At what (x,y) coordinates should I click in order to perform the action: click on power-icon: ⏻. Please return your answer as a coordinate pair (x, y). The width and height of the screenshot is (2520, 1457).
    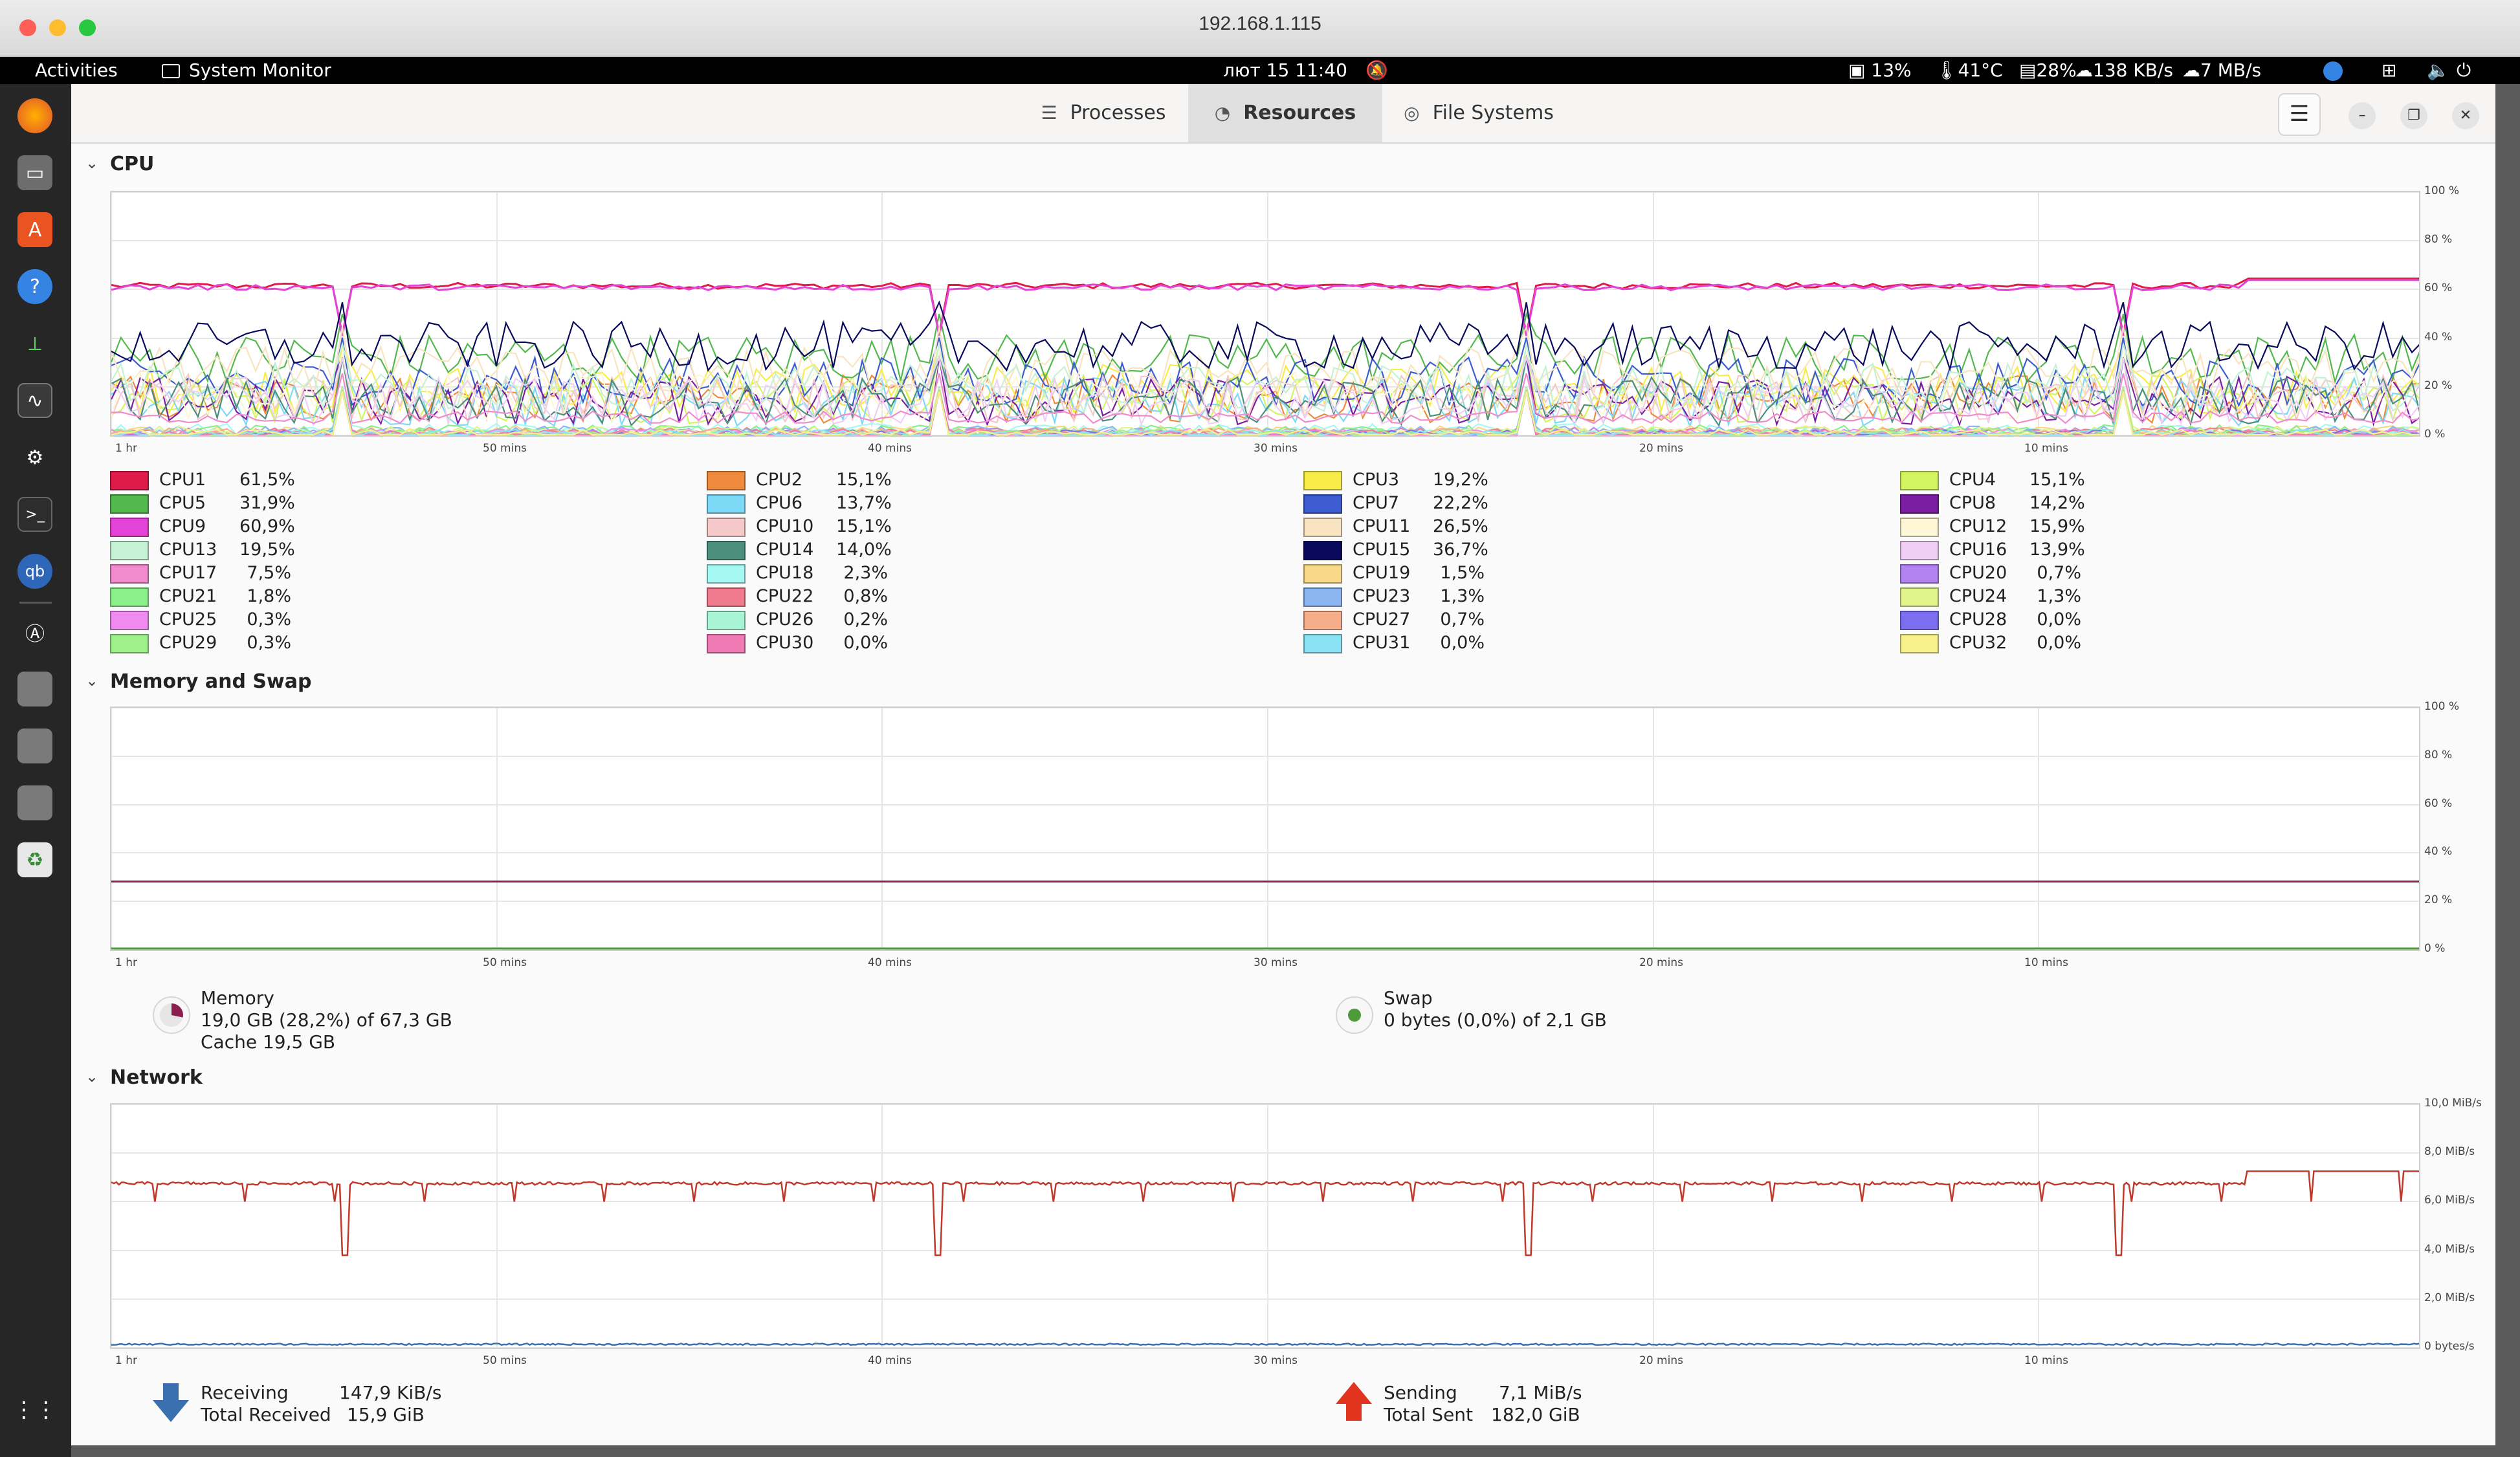
    Looking at the image, I should click on (2464, 70).